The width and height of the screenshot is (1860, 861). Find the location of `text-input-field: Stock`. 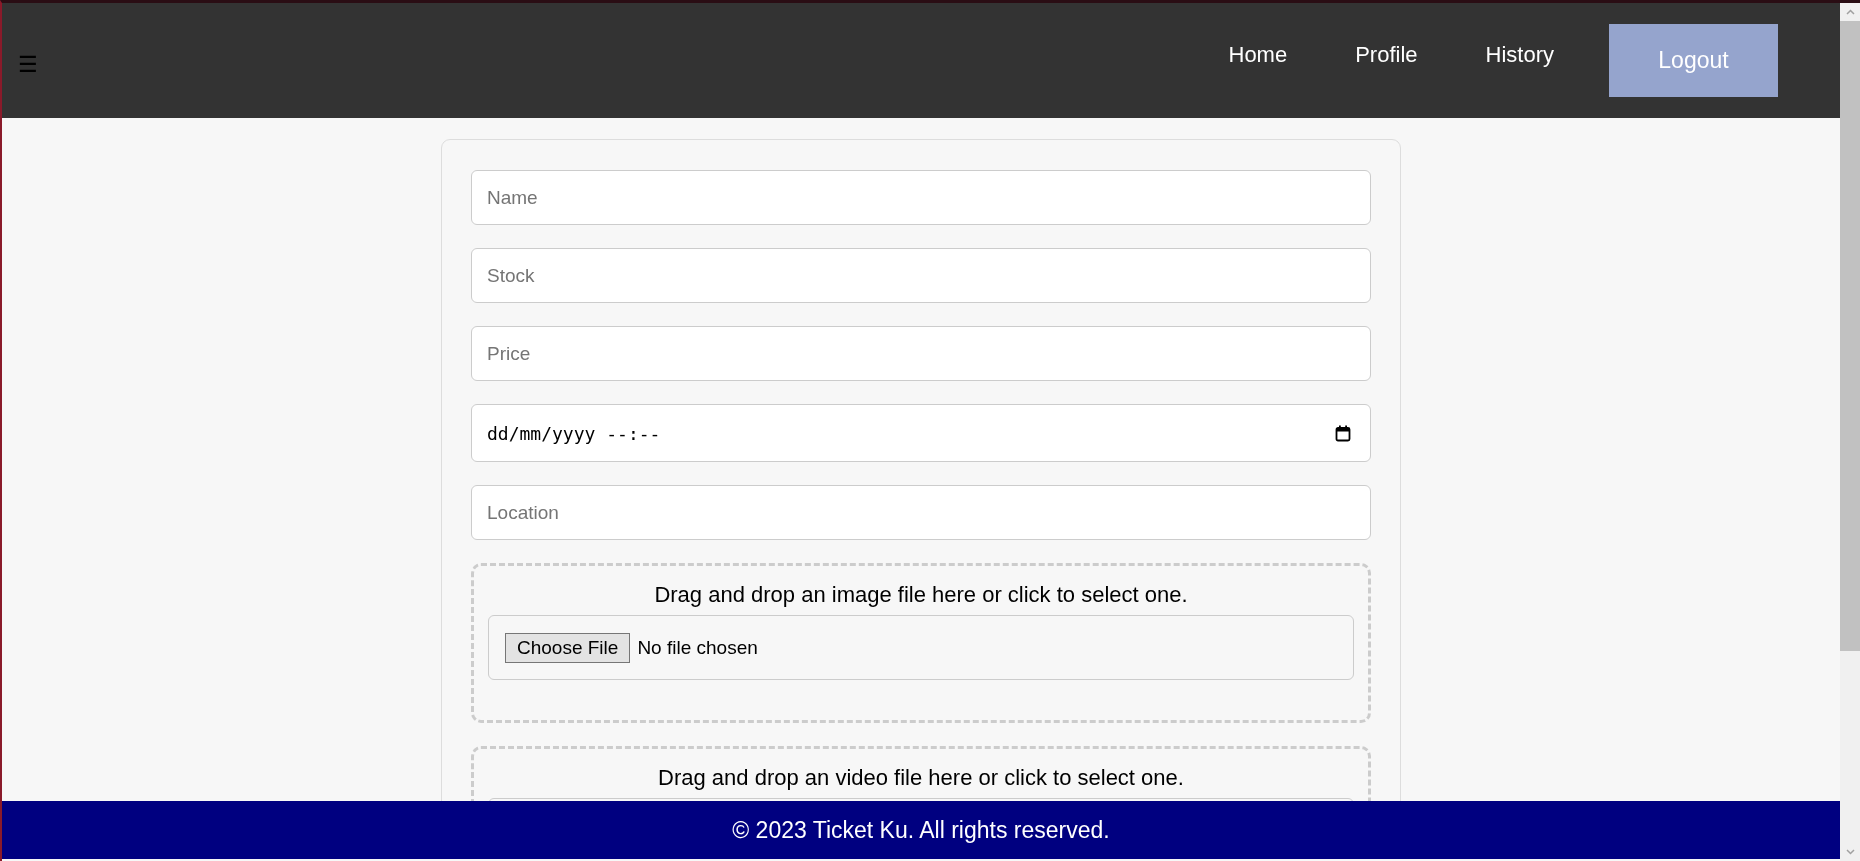

text-input-field: Stock is located at coordinates (921, 275).